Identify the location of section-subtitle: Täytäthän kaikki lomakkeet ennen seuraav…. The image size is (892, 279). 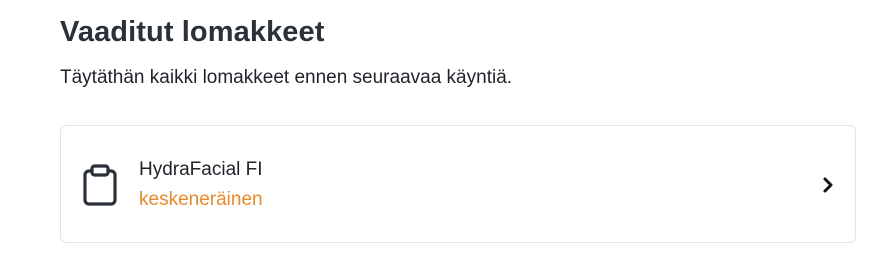
(286, 77).